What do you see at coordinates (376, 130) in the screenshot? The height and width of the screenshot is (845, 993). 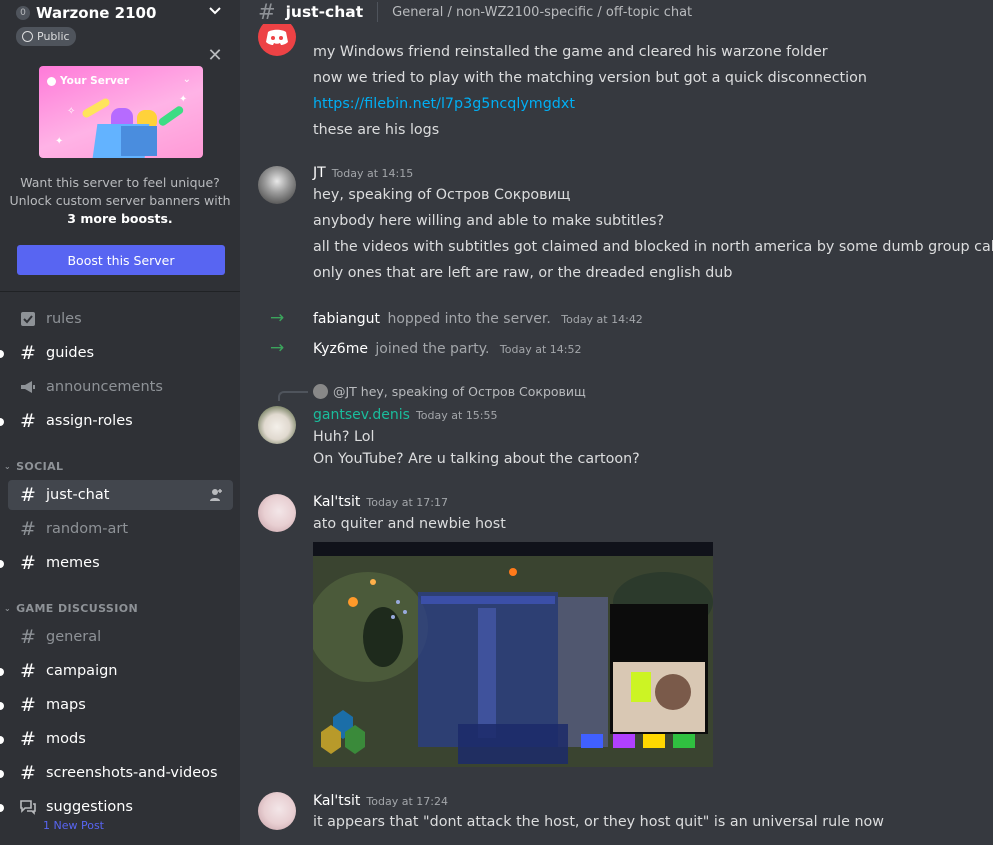 I see `message-text: these are his logs` at bounding box center [376, 130].